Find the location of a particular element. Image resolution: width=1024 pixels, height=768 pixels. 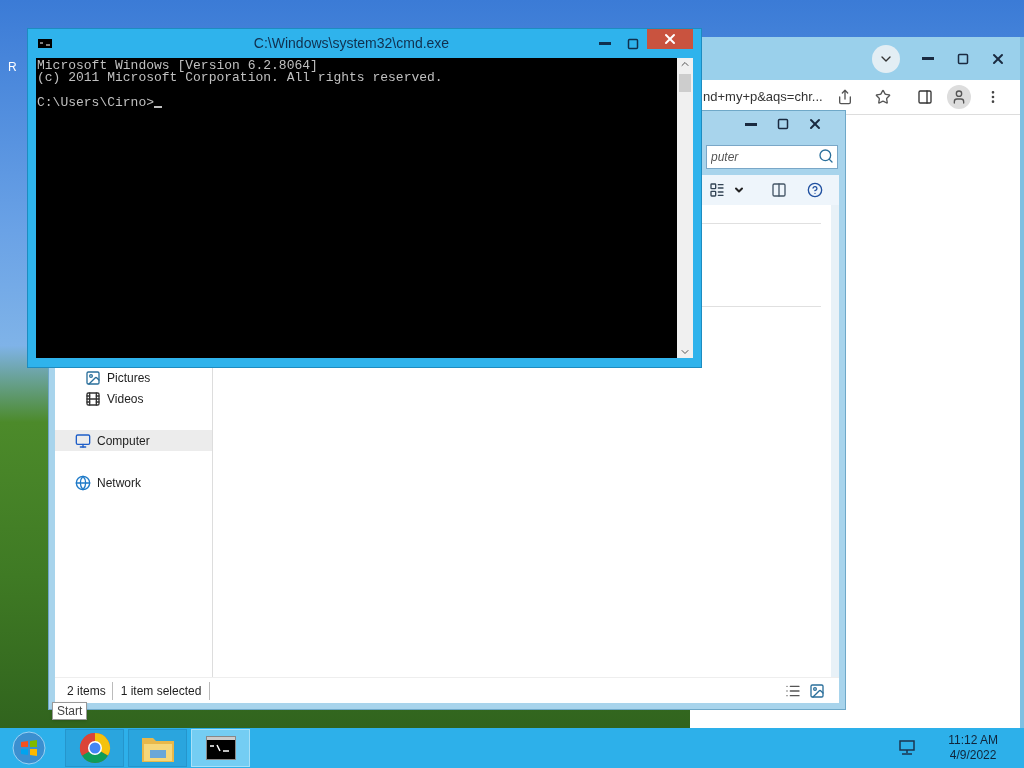

console-line: Microsoft Windows [Version 6.2.8064] is located at coordinates (178, 66).